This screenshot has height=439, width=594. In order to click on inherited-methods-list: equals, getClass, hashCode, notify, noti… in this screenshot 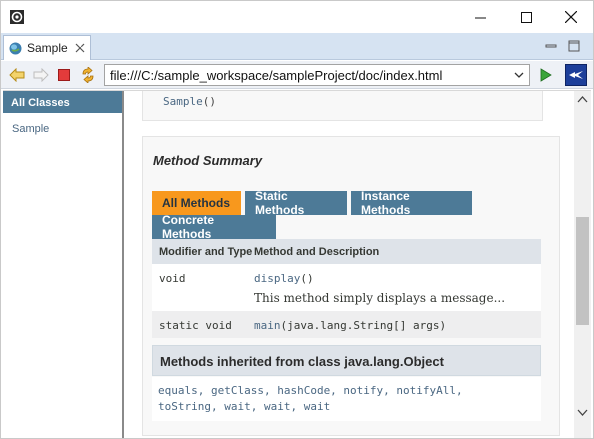, I will do `click(346, 399)`.